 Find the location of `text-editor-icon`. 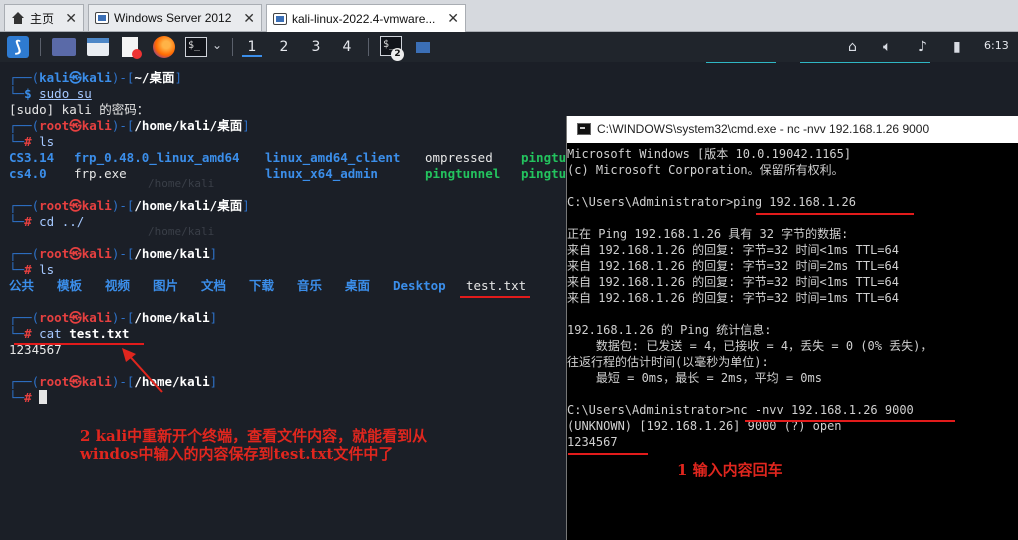

text-editor-icon is located at coordinates (132, 48).